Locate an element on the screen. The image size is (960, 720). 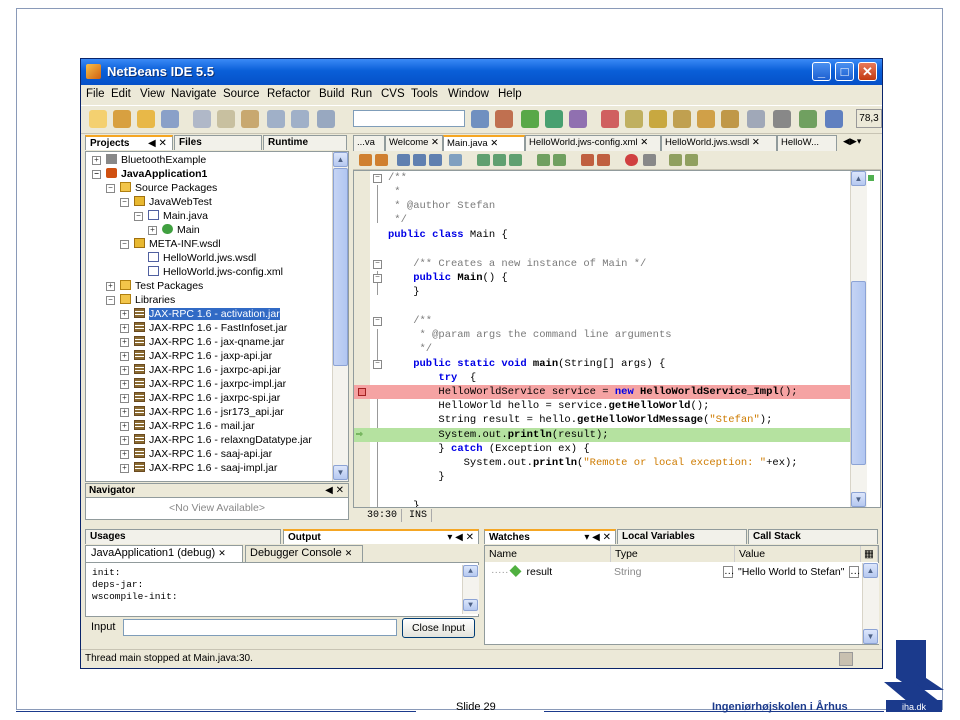
copy-icon is located at coordinates (226, 119).